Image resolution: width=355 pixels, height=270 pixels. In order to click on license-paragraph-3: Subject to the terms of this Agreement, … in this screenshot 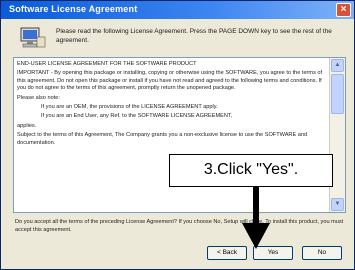, I will do `click(162, 139)`.